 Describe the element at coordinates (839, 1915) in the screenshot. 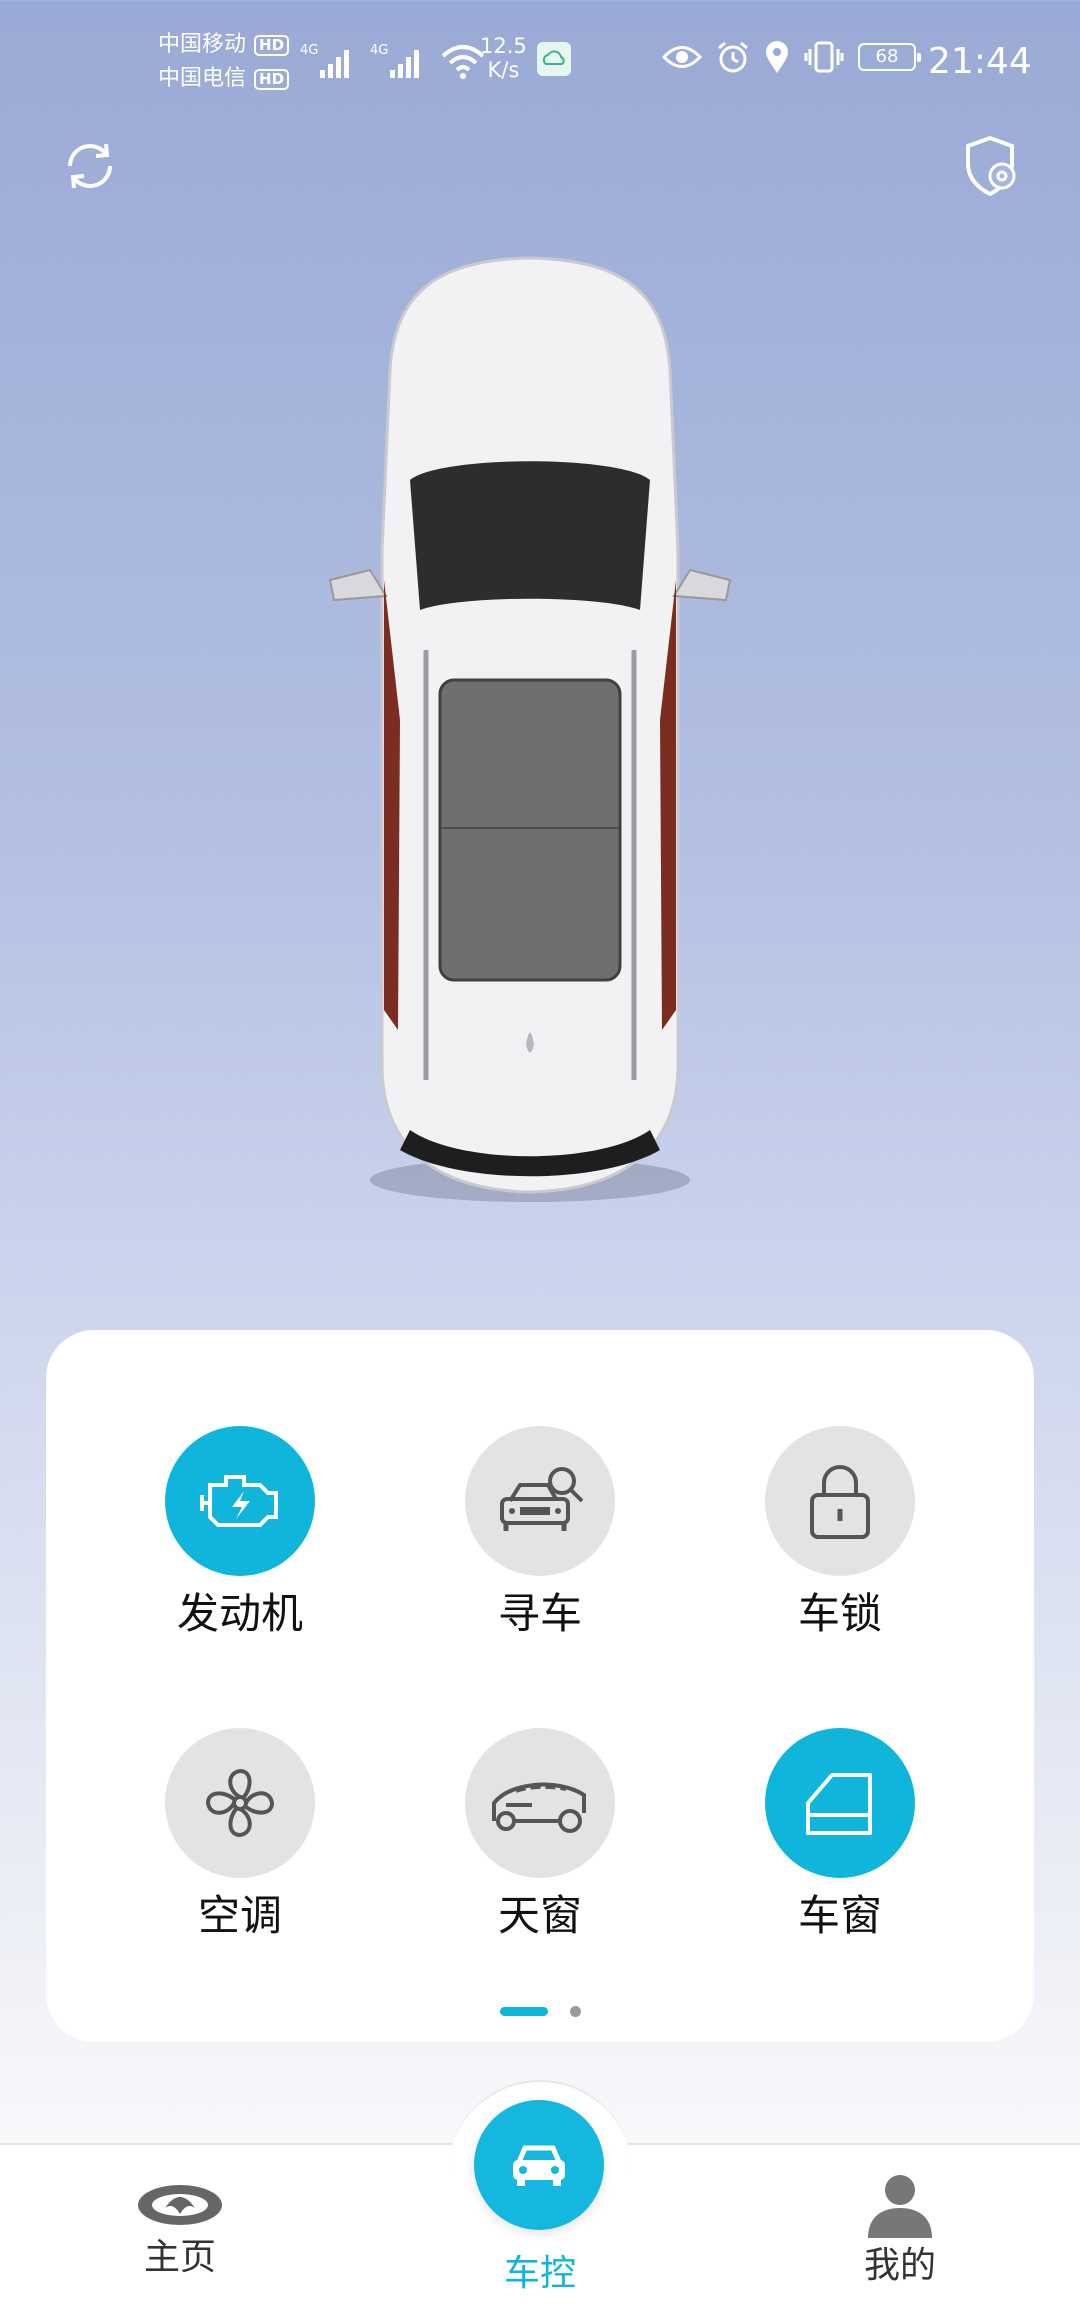

I see `control-label: 车窗` at that location.